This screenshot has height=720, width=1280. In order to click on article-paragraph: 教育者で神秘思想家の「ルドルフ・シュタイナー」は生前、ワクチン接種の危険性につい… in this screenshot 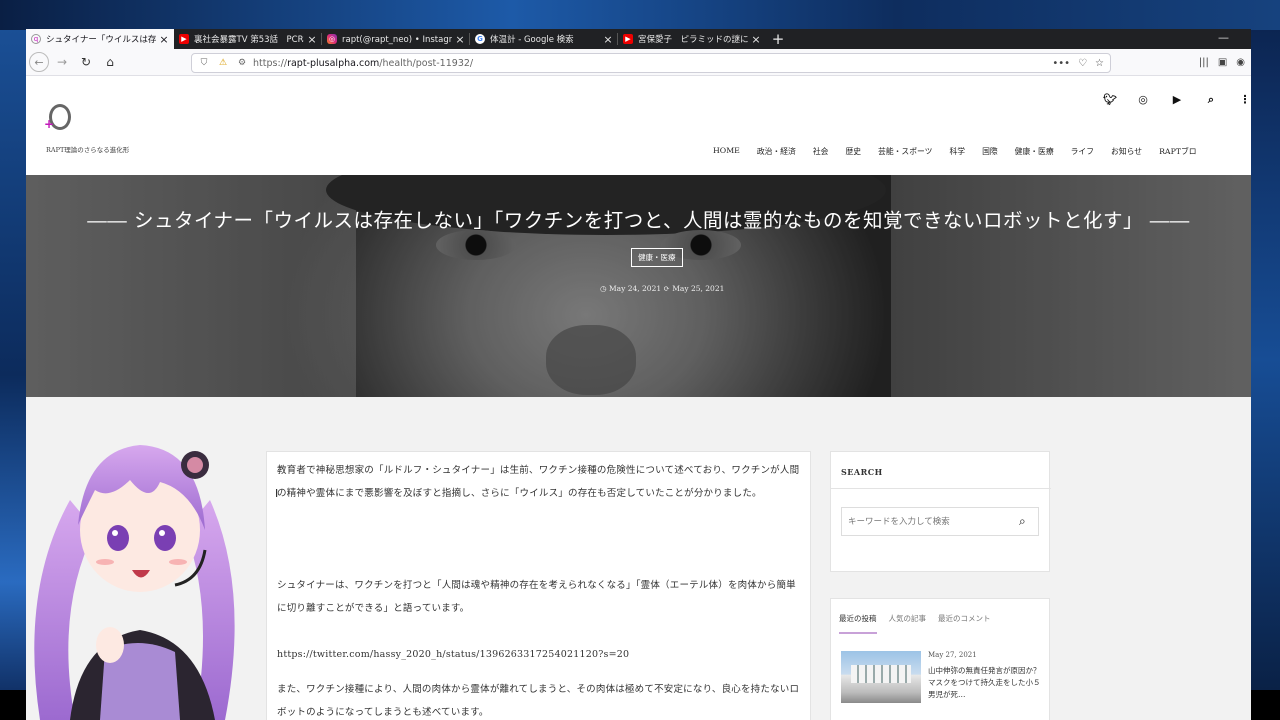, I will do `click(538, 482)`.